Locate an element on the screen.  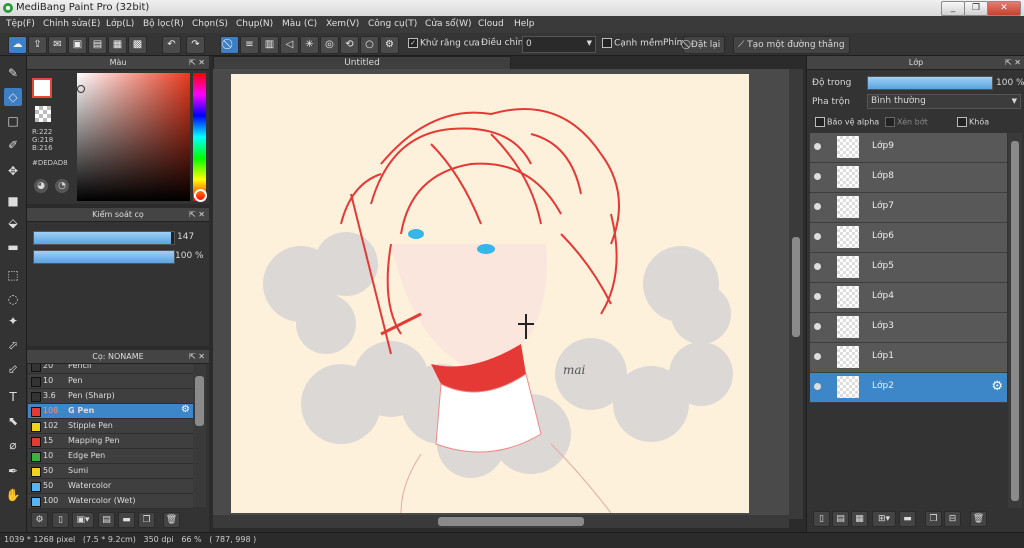
layer-row: Lớp5 is located at coordinates (908, 268).